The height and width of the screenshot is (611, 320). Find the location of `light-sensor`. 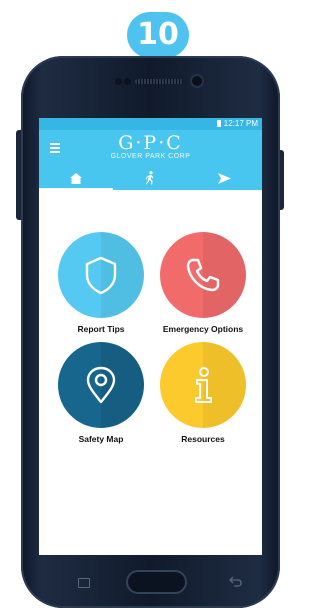

light-sensor is located at coordinates (127, 81).